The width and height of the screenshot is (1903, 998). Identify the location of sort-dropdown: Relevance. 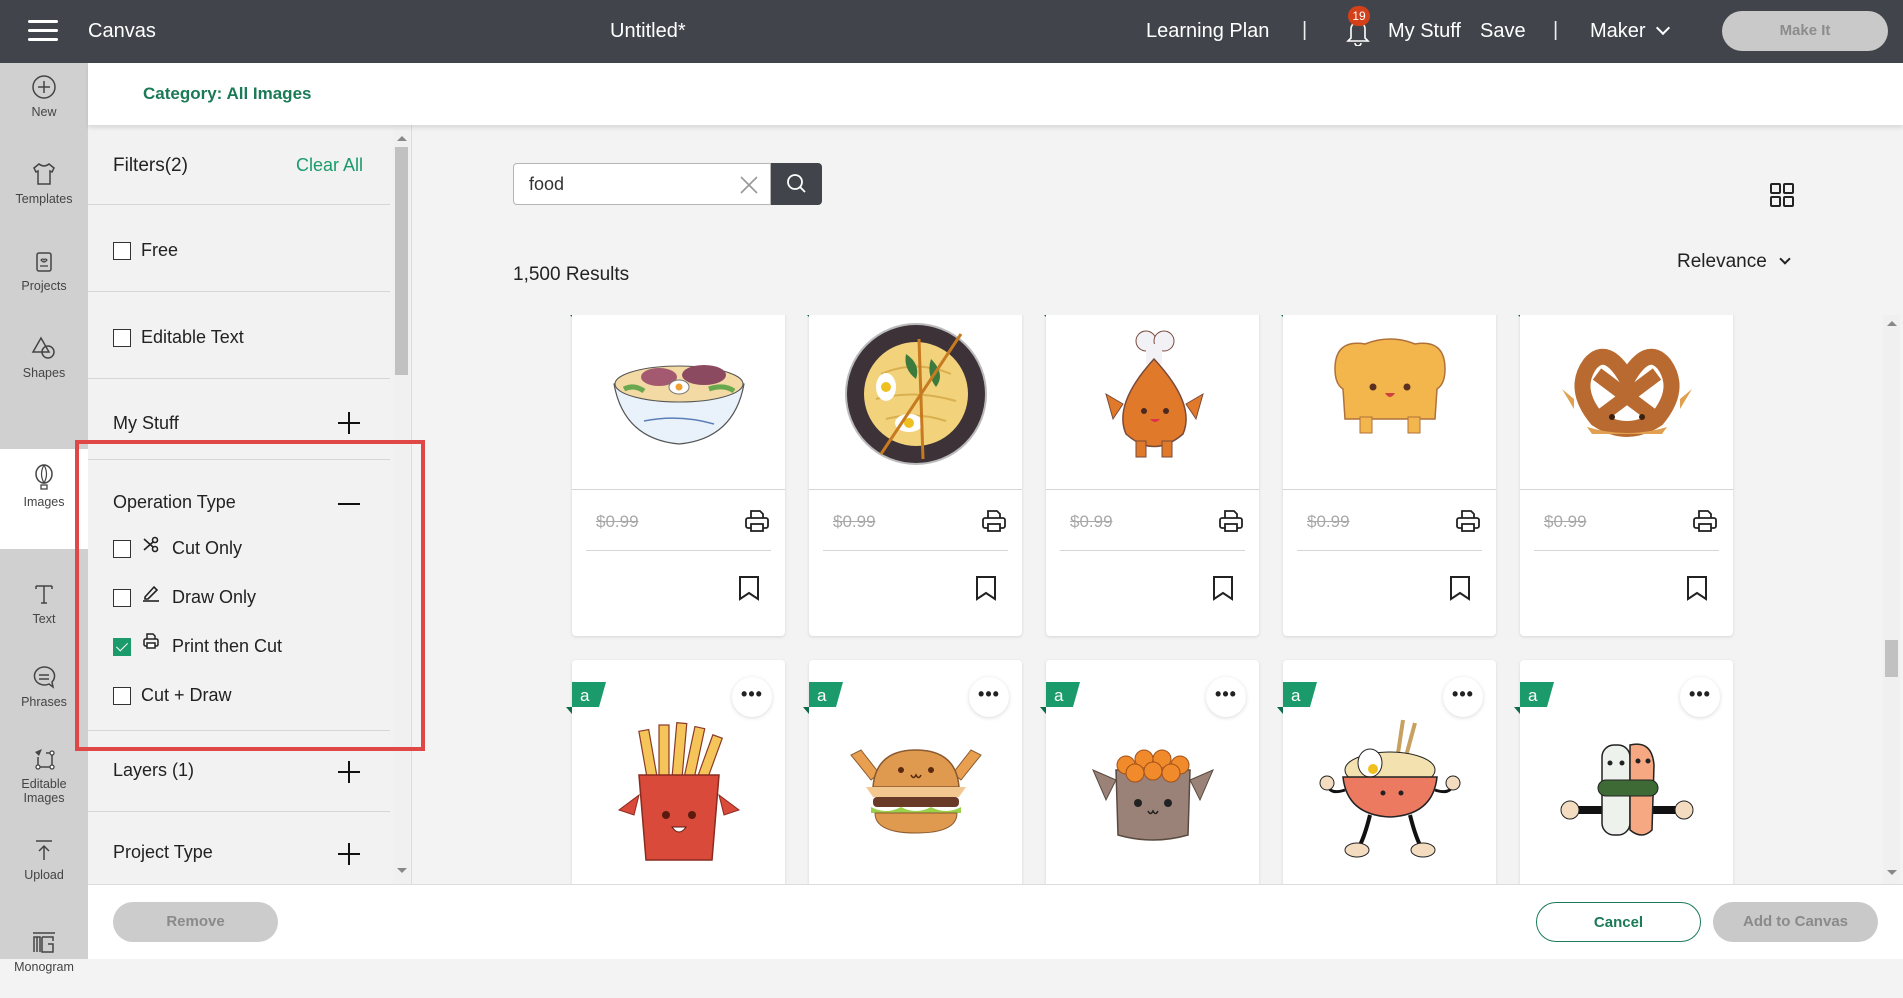
(1734, 262).